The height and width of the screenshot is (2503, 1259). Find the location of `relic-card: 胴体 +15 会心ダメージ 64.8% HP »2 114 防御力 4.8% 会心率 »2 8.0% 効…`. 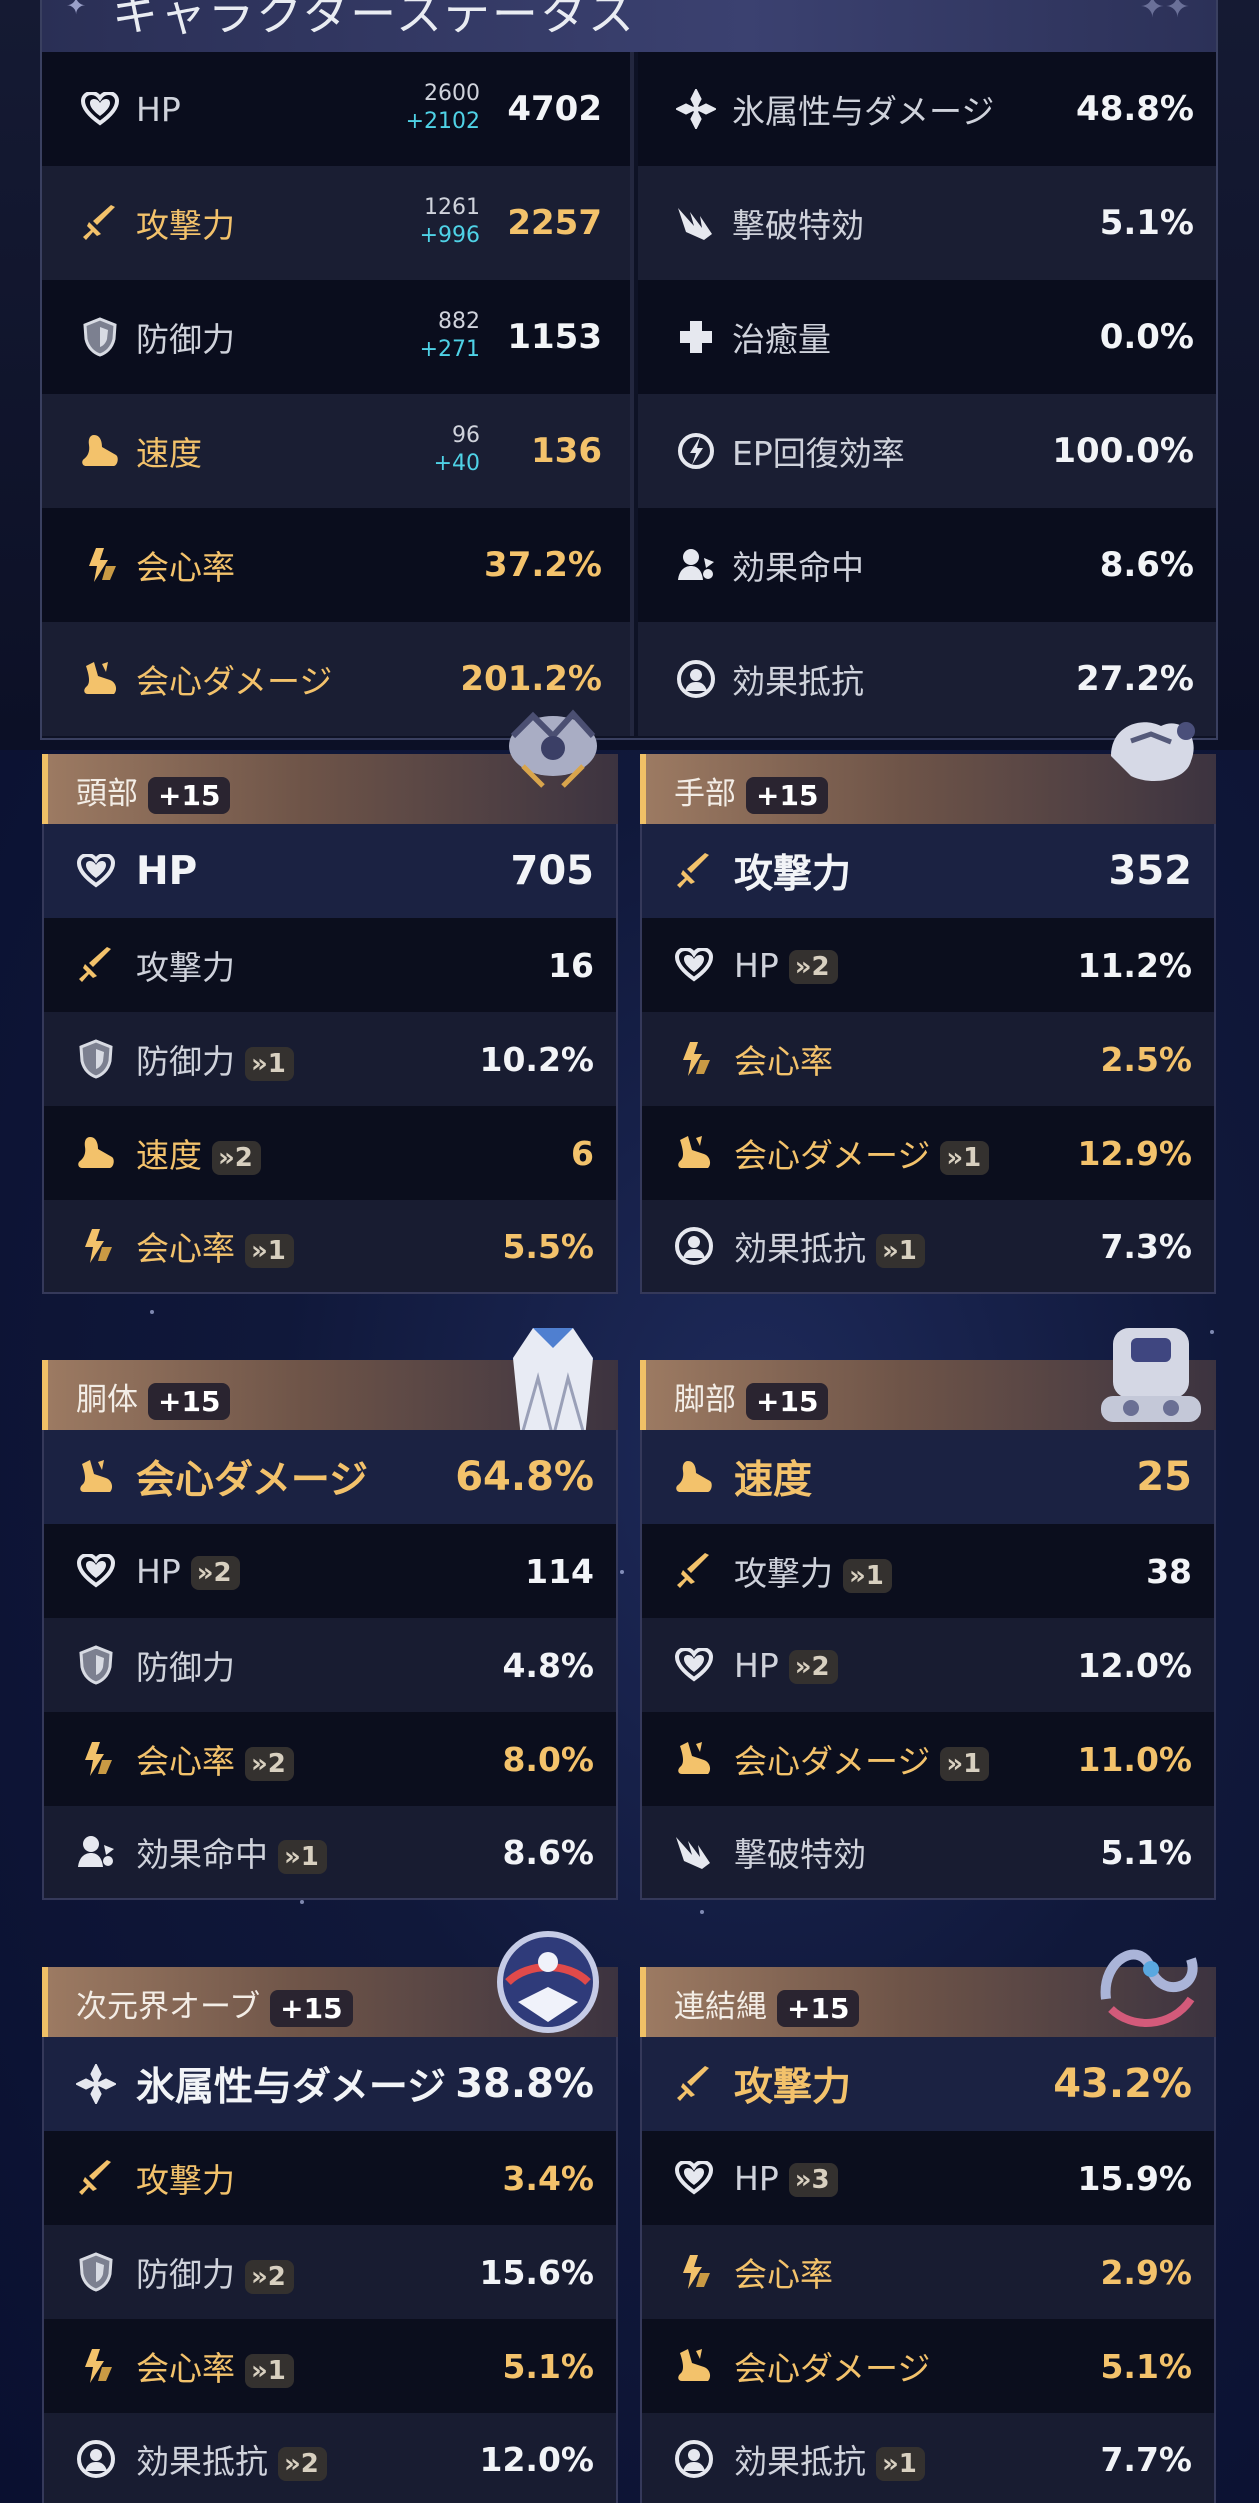

relic-card: 胴体 +15 会心ダメージ 64.8% HP »2 114 防御力 4.8% 会心率 »2 8.0% 効… is located at coordinates (330, 1614).